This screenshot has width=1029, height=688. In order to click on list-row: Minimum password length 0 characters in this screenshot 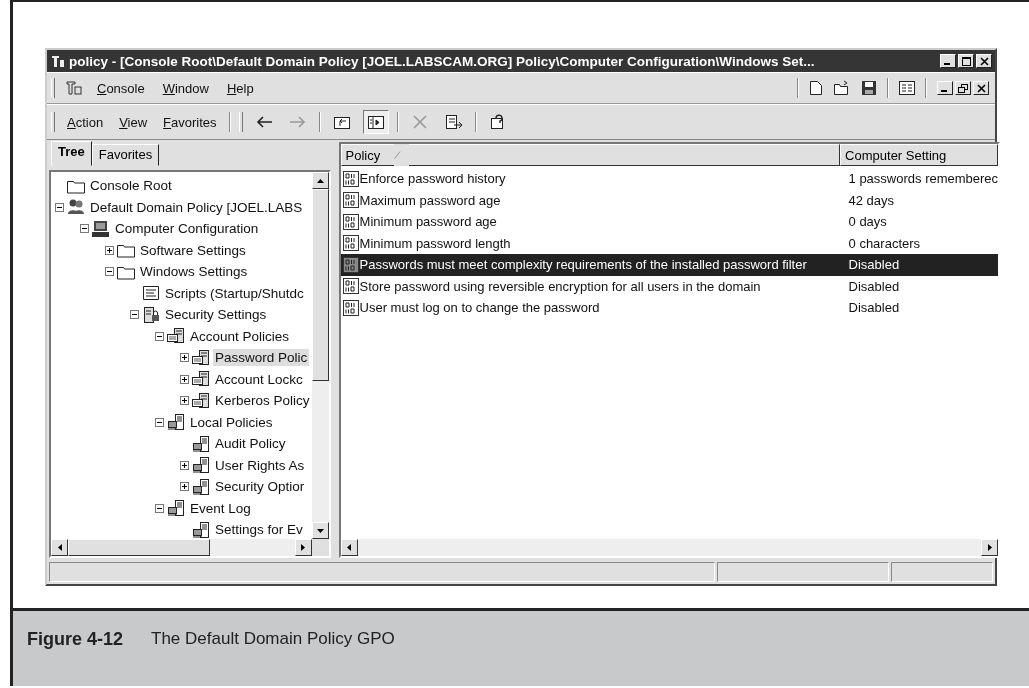, I will do `click(669, 243)`.